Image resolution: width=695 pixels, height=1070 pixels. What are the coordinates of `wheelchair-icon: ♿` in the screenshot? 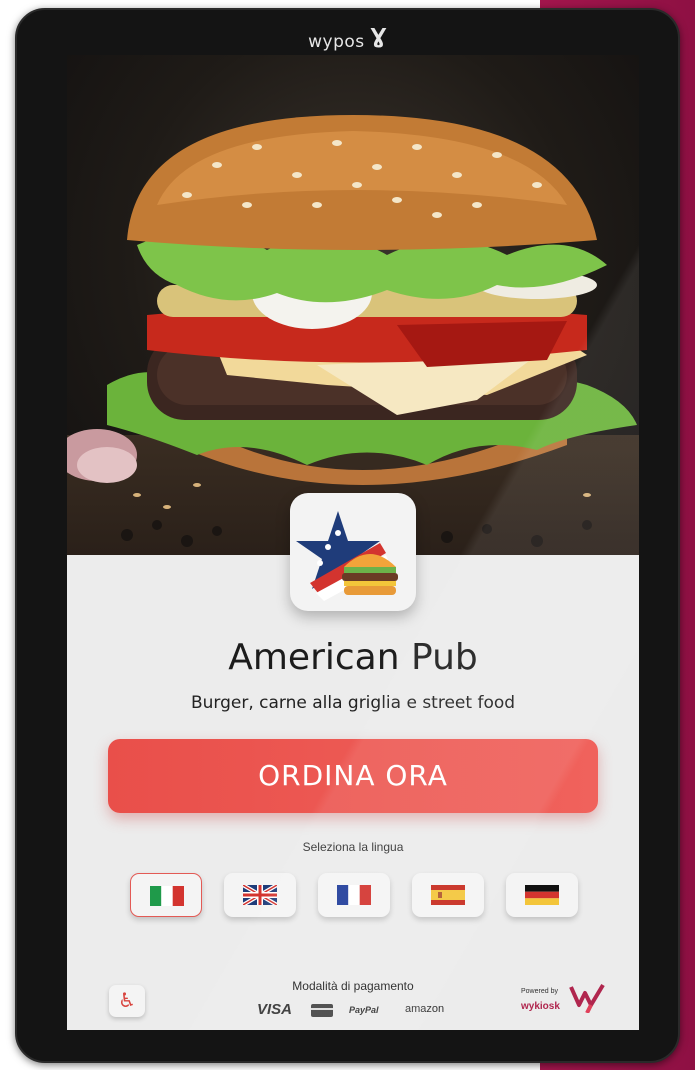 It's located at (127, 1001).